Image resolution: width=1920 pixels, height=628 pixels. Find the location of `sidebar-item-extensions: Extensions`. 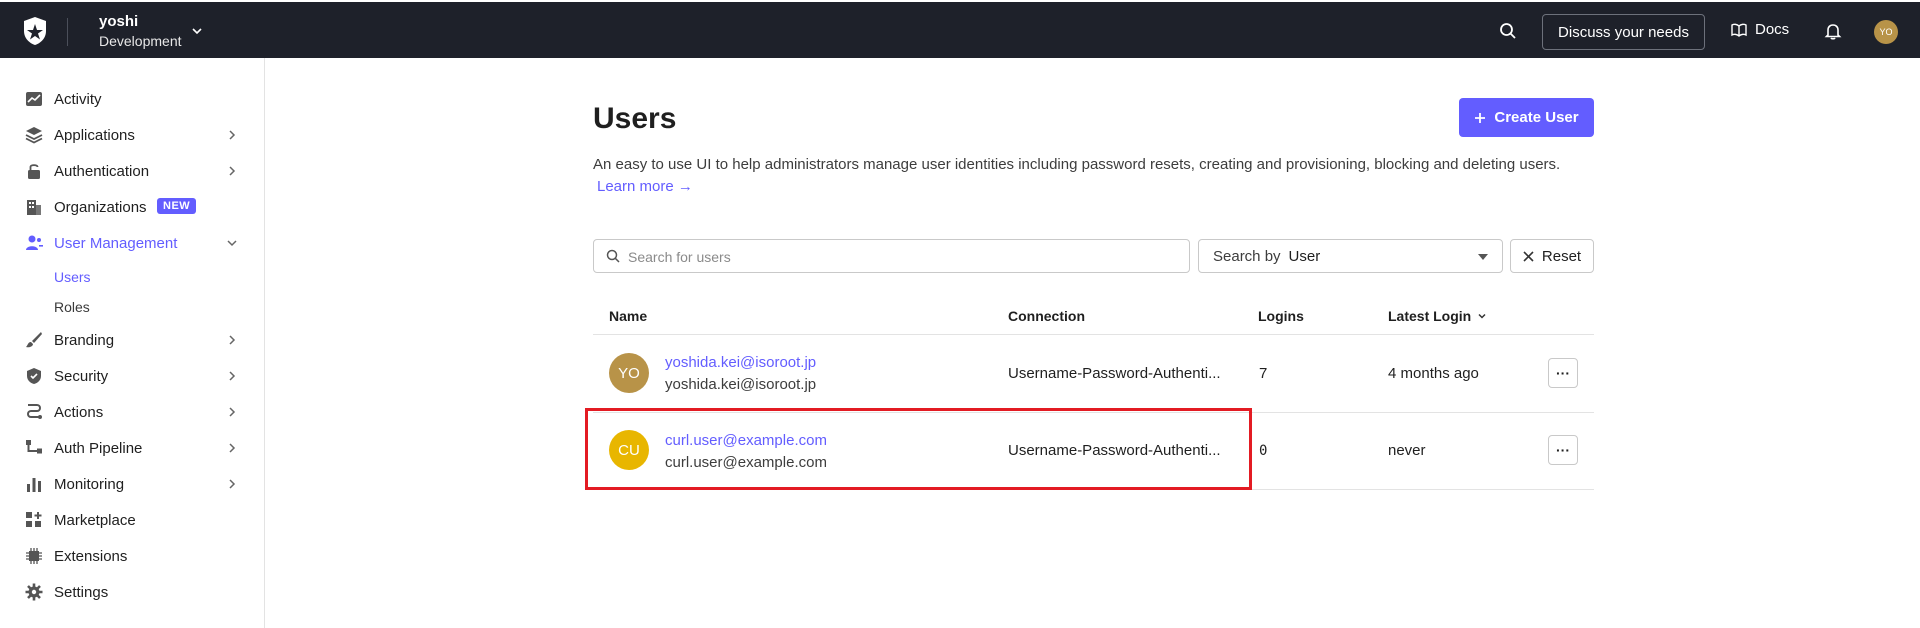

sidebar-item-extensions: Extensions is located at coordinates (132, 556).